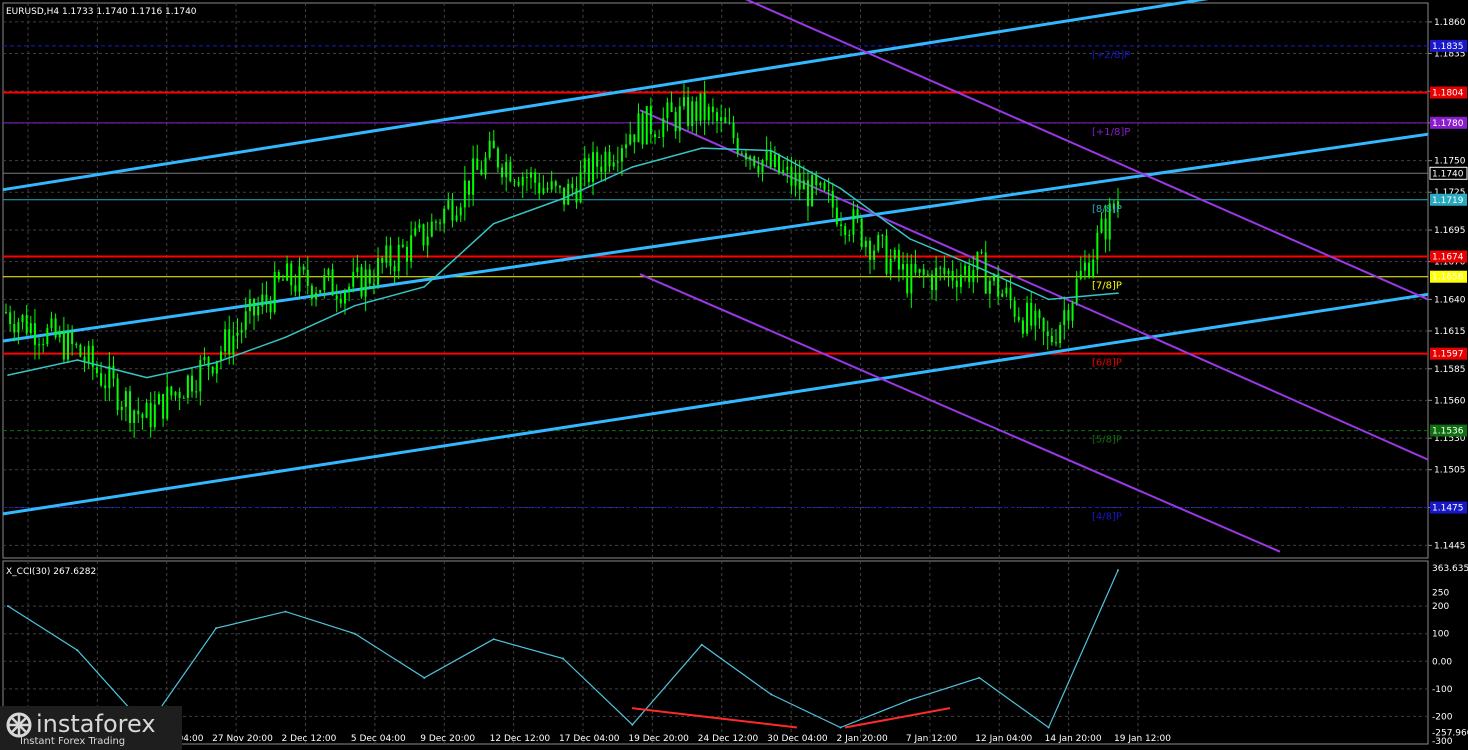 Image resolution: width=1468 pixels, height=750 pixels. What do you see at coordinates (728, 739) in the screenshot?
I see `time-tick-label: 24 Dec 12:00` at bounding box center [728, 739].